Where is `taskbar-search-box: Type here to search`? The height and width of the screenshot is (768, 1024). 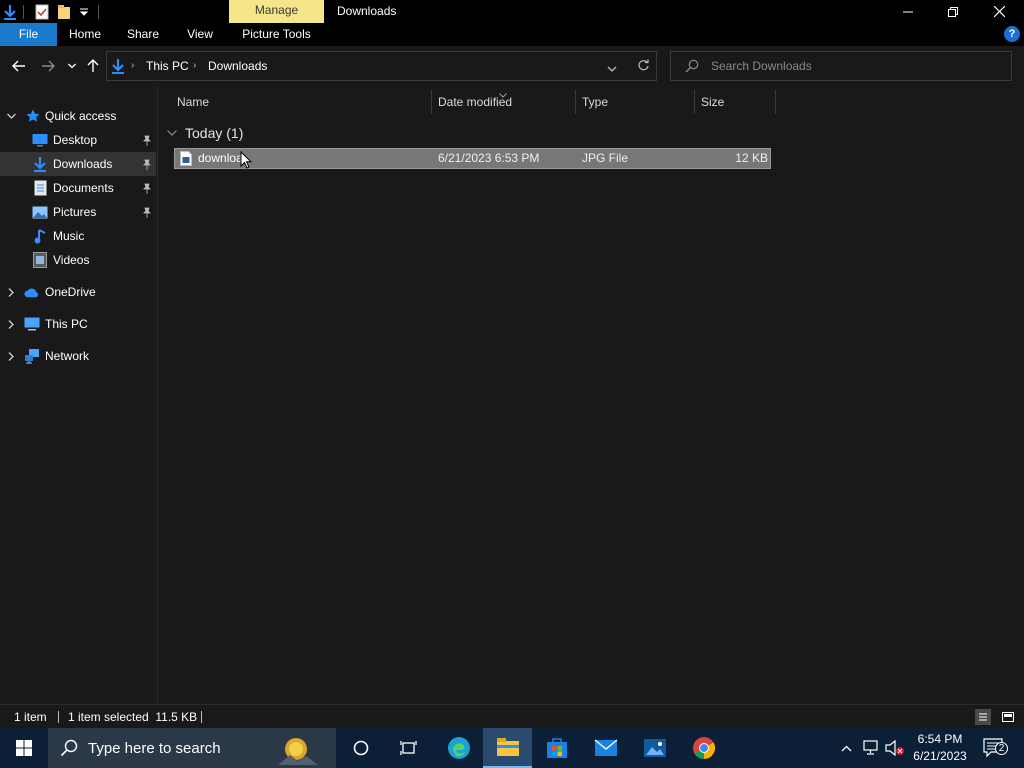 taskbar-search-box: Type here to search is located at coordinates (192, 748).